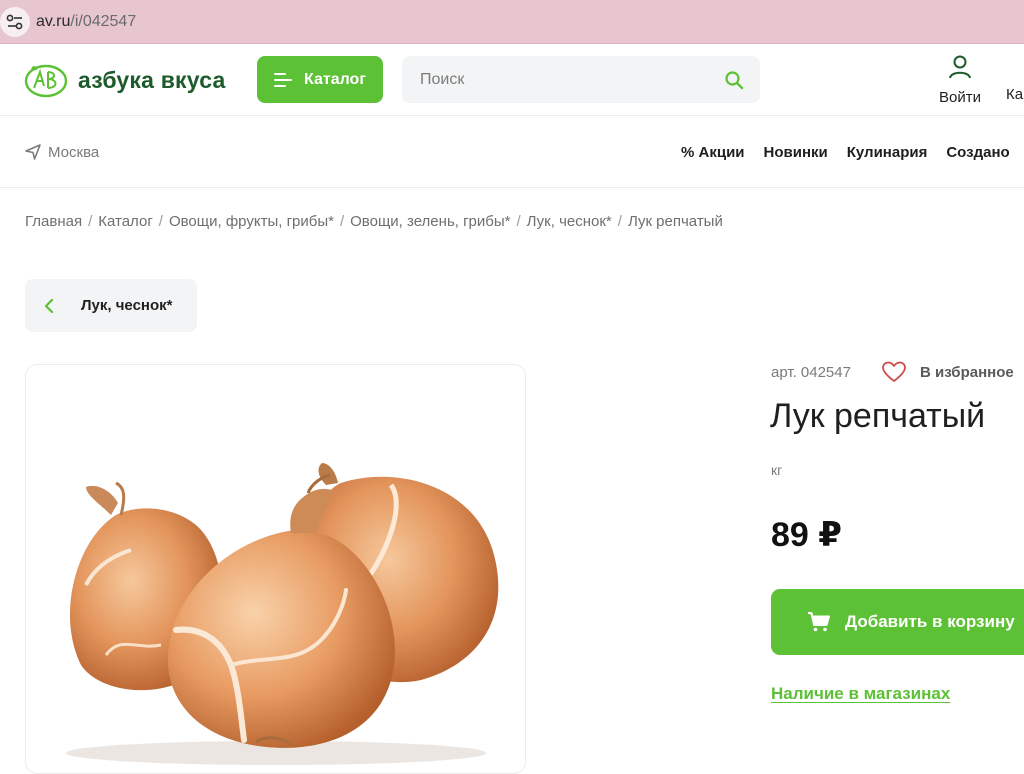  Describe the element at coordinates (335, 79) in the screenshot. I see `catalog-button-label: Каталог` at that location.